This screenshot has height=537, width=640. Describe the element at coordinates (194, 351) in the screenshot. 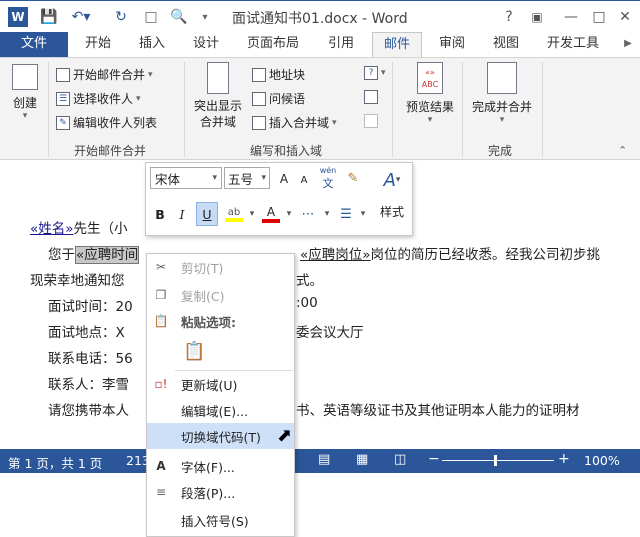

I see `paste-icon: 📋` at that location.